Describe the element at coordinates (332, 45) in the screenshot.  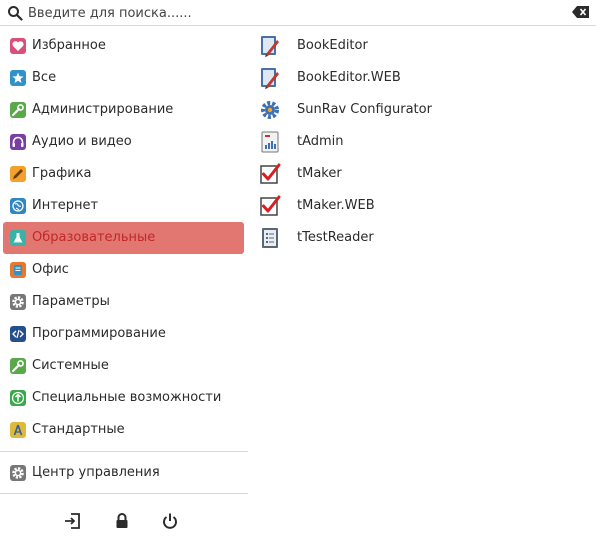
I see `app-label: BookEditor` at that location.